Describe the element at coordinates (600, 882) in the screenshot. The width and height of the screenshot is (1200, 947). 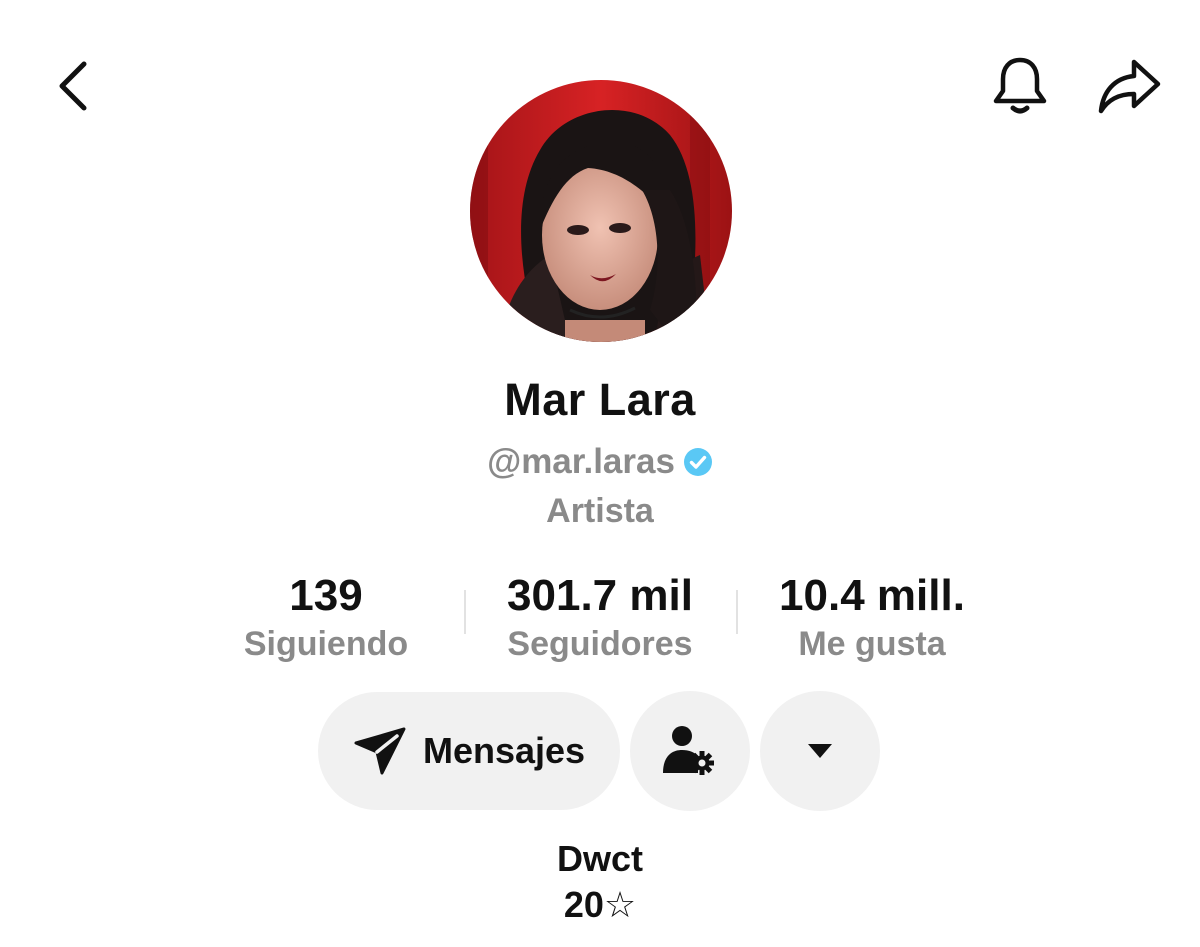
I see `profile-bio: Dwct 20☆` at that location.